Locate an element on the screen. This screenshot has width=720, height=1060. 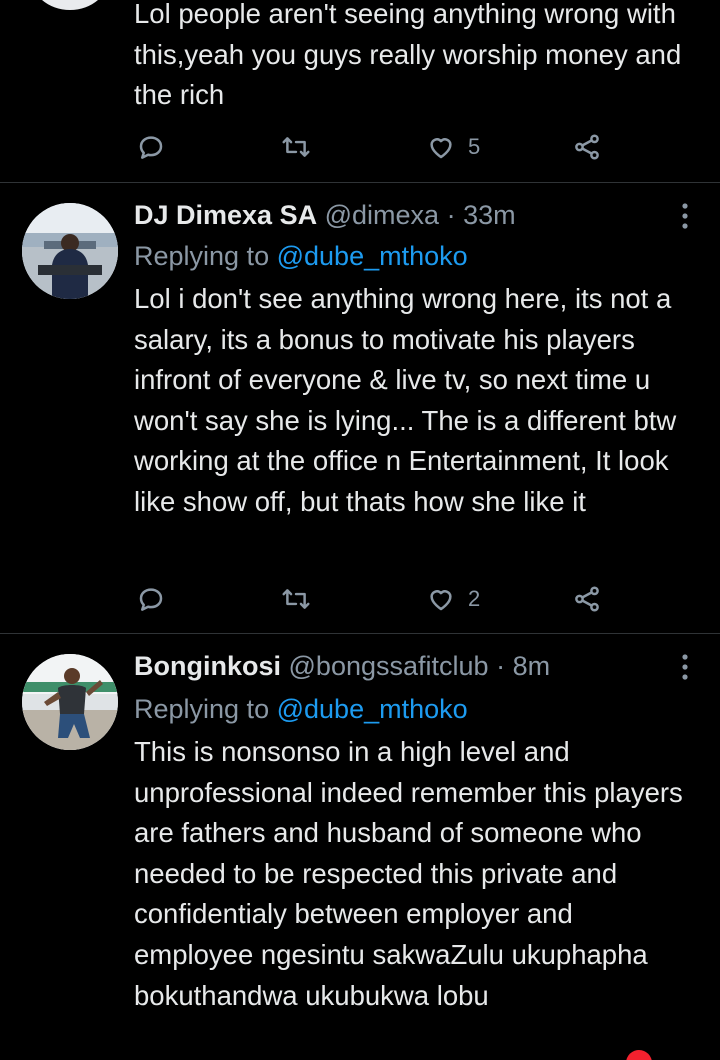
user-handle: @bongssafitclub is located at coordinates (389, 666).